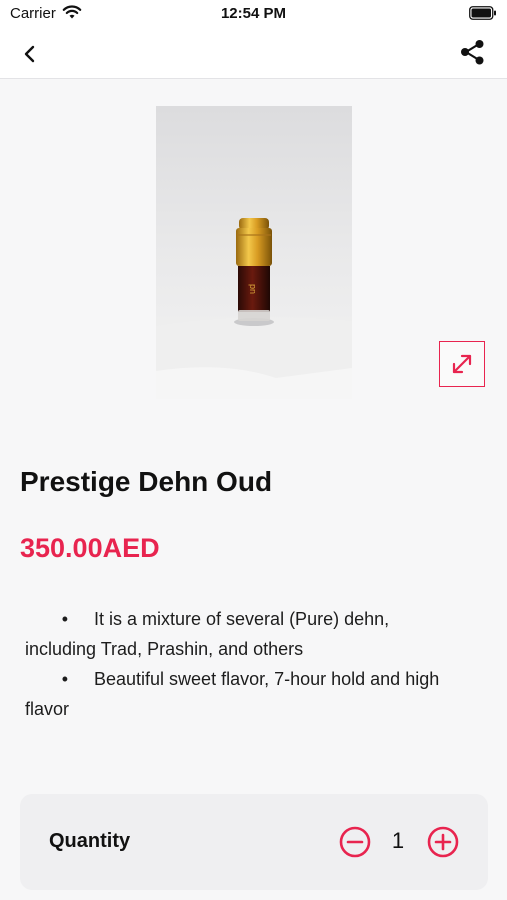 Image resolution: width=507 pixels, height=900 pixels. Describe the element at coordinates (164, 649) in the screenshot. I see `description-text: including Trad, Prashin, and others` at that location.